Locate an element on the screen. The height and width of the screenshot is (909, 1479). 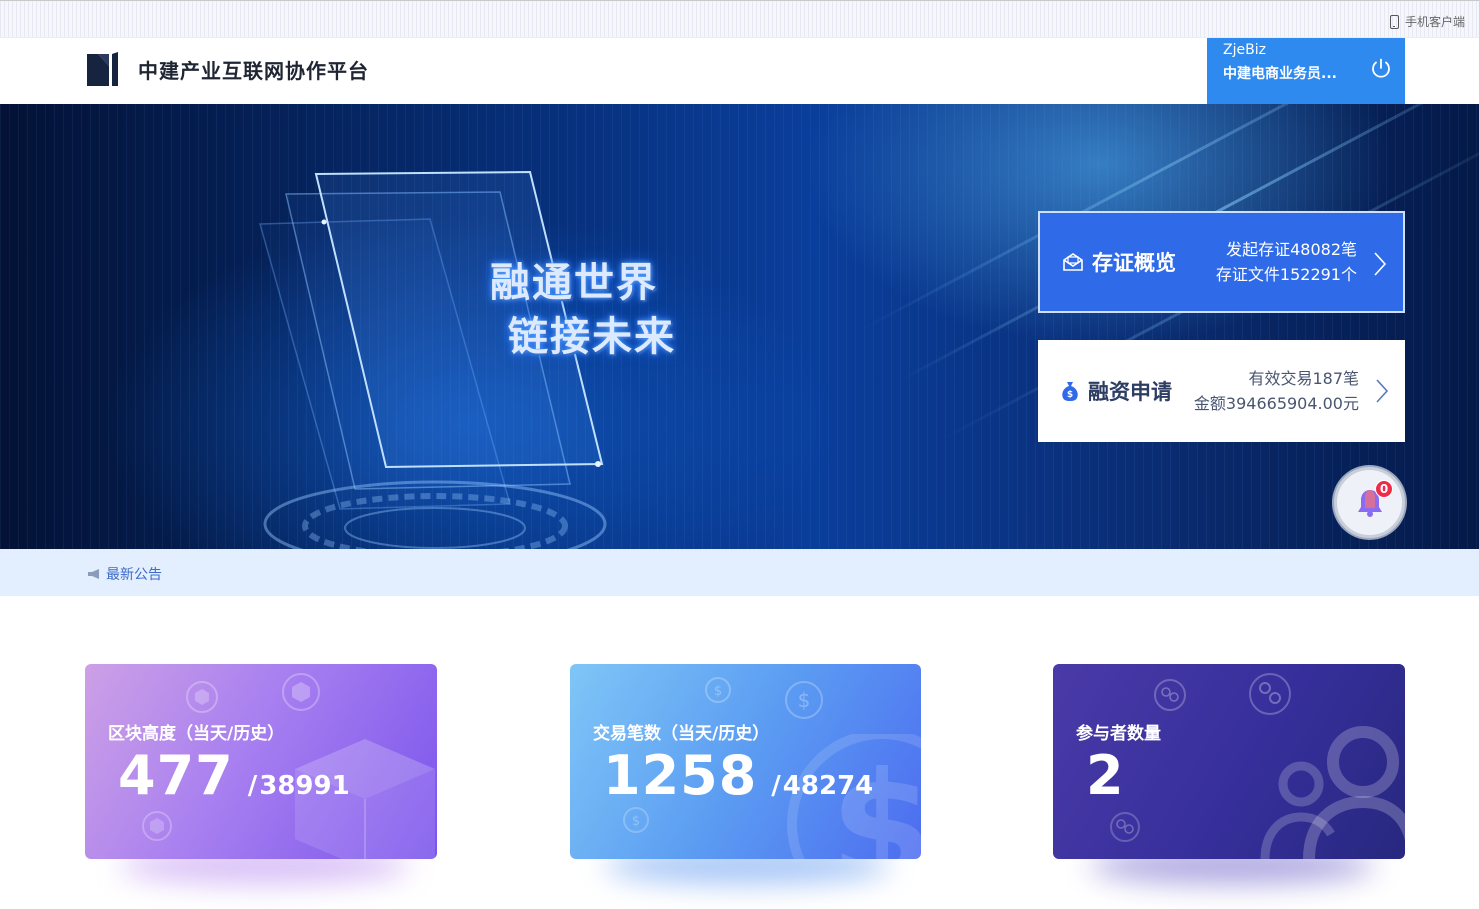
notification-button: 0 is located at coordinates (1369, 502).